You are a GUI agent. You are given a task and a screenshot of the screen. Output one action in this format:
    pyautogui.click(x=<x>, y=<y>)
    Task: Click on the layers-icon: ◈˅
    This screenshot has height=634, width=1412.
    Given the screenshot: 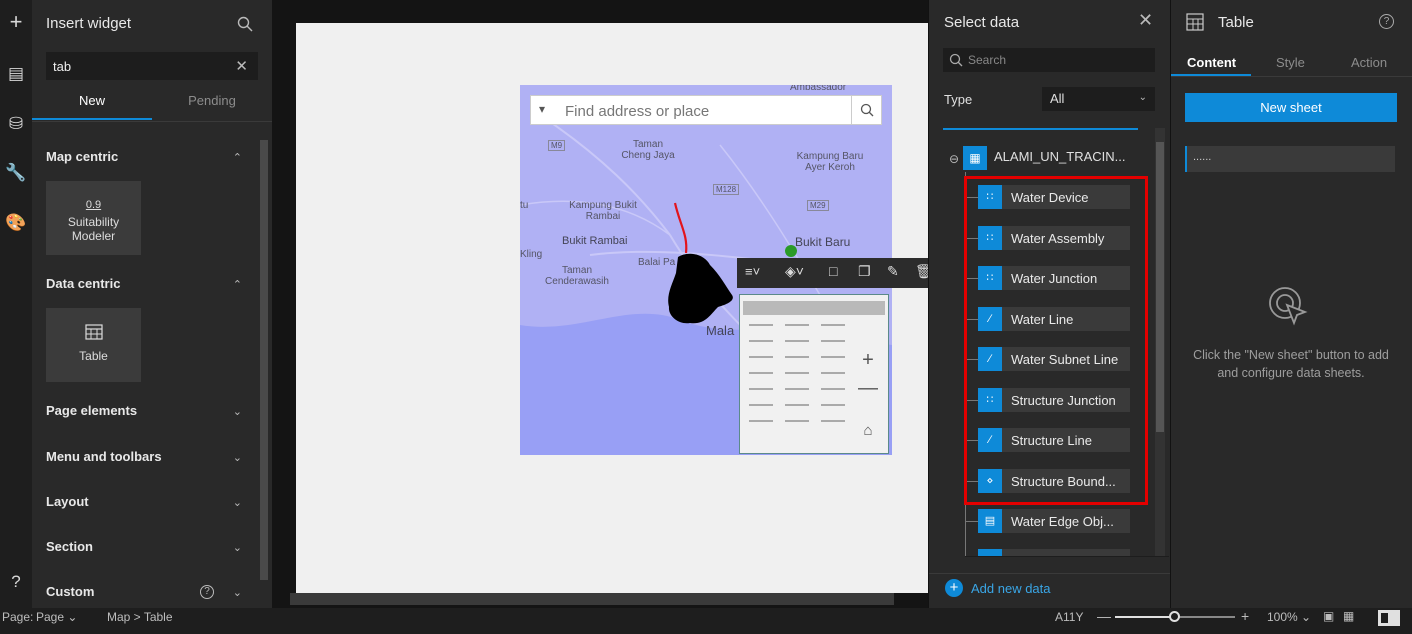 What is the action you would take?
    pyautogui.click(x=794, y=271)
    